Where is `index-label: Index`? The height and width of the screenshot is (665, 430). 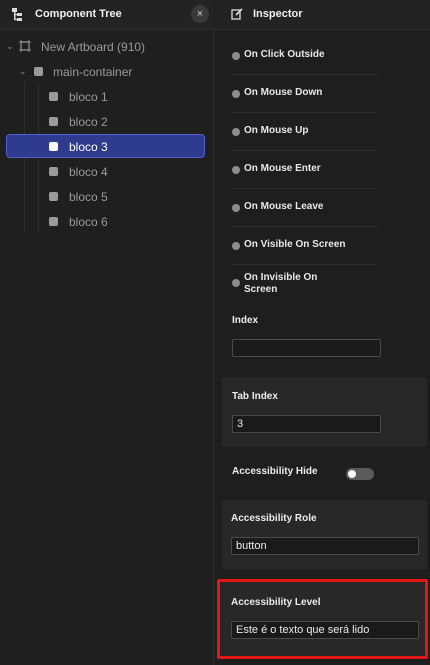
index-label: Index is located at coordinates (245, 320).